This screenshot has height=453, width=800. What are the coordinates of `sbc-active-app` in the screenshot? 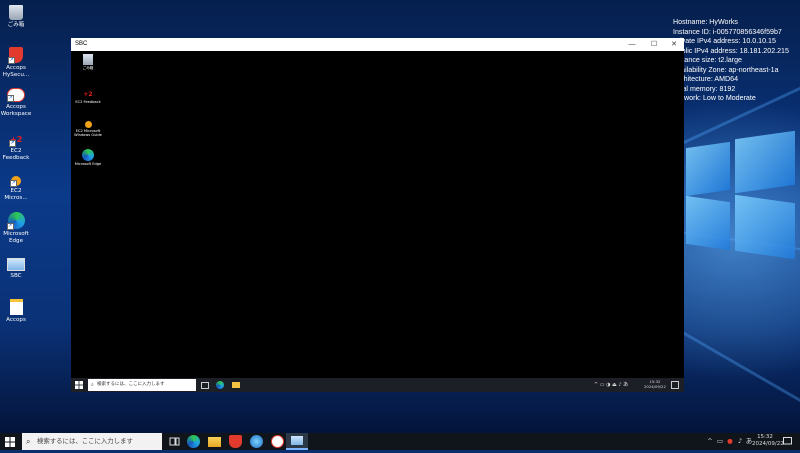 It's located at (297, 441).